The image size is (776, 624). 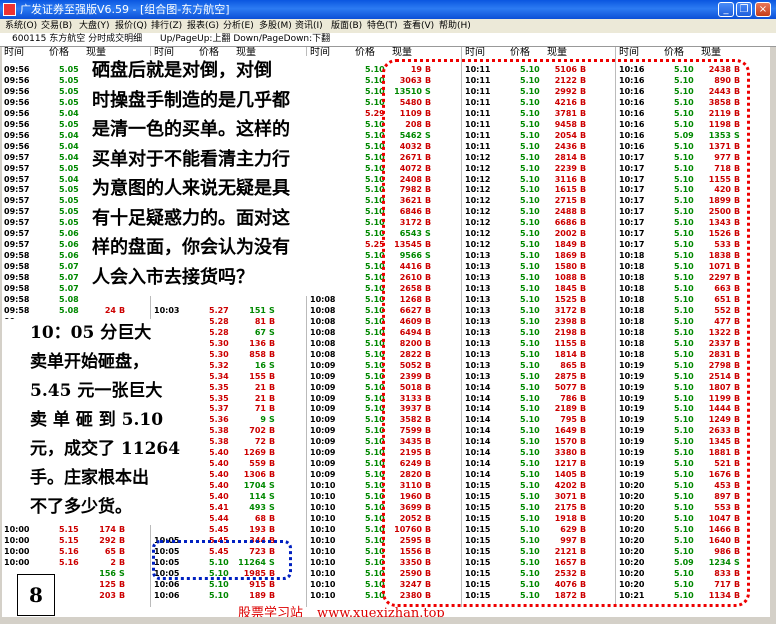 I want to click on column-header-volume: 现量, so click(x=402, y=52).